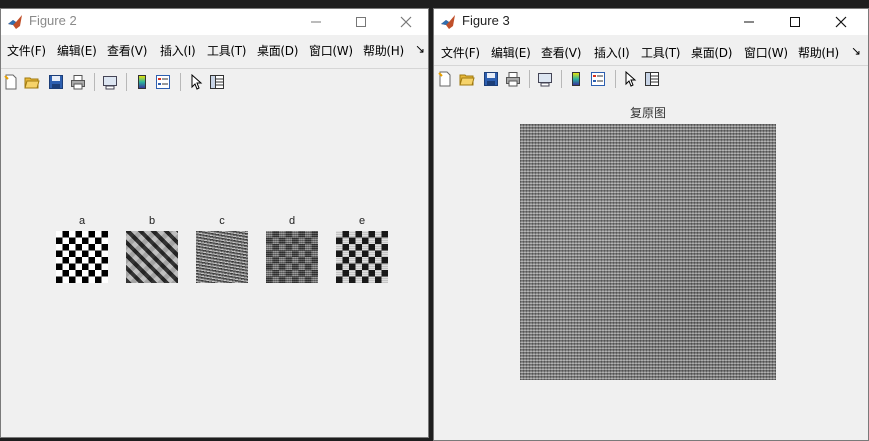 Image resolution: width=869 pixels, height=441 pixels. I want to click on subplot-image-c, so click(222, 257).